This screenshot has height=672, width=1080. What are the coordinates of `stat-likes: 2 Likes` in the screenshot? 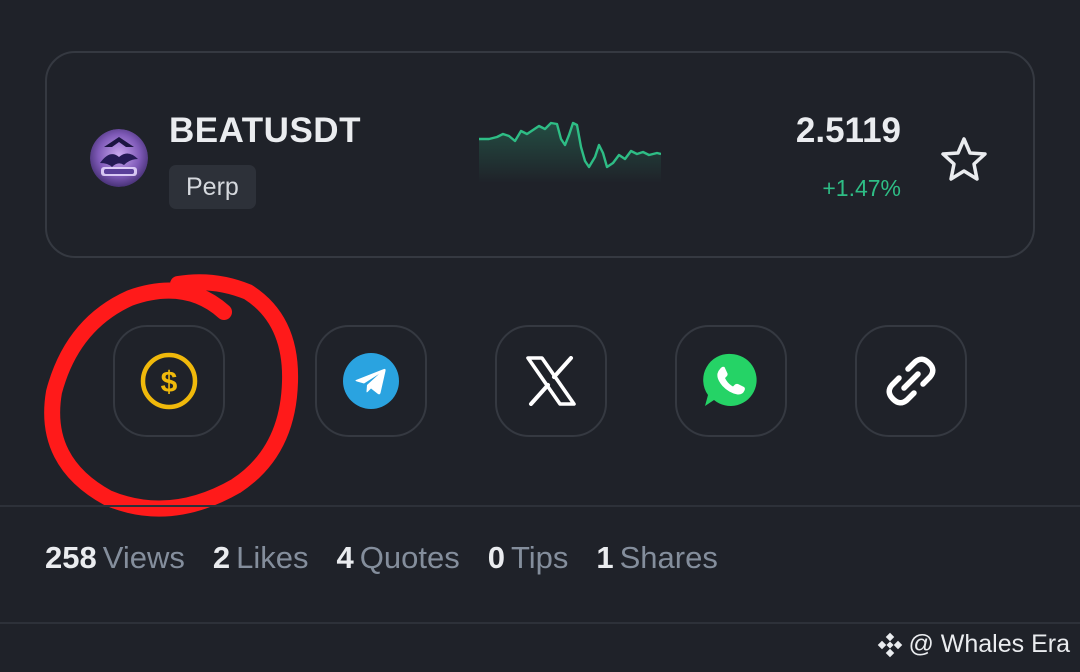 It's located at (261, 558).